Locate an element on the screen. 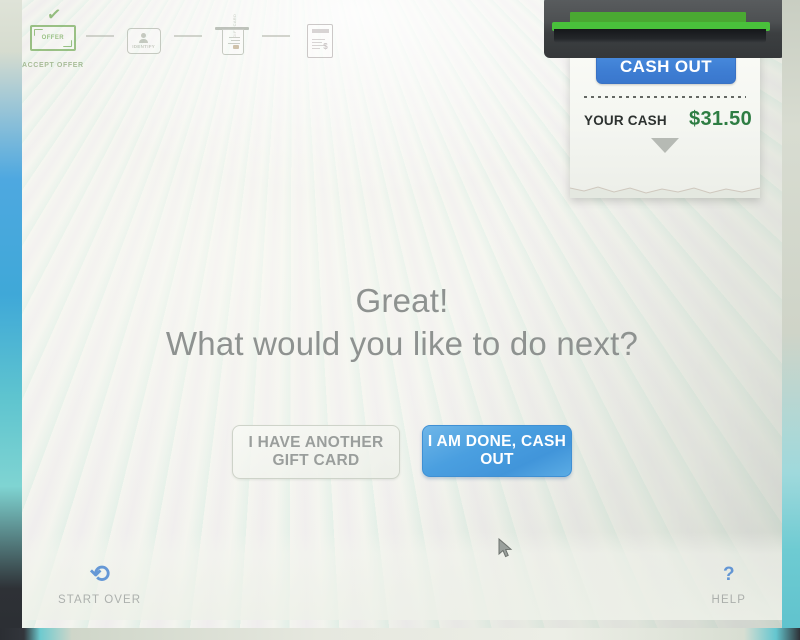 This screenshot has width=800, height=640. help-button: ? HELP is located at coordinates (729, 583).